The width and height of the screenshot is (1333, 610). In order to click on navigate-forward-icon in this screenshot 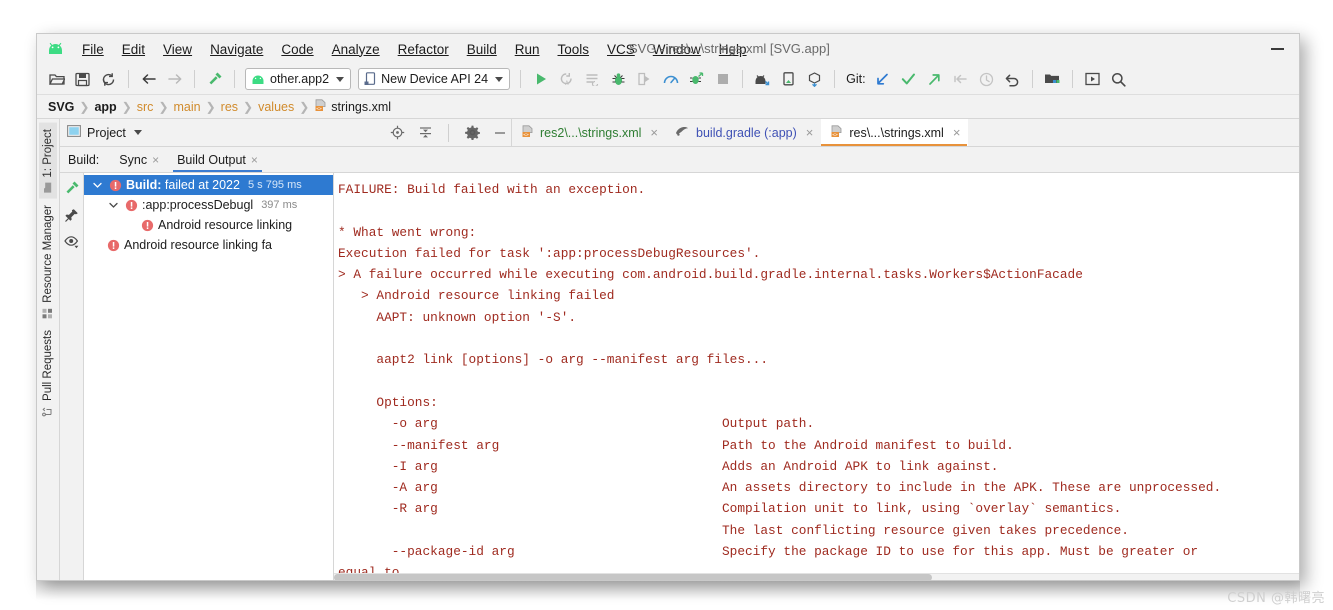, I will do `click(174, 79)`.